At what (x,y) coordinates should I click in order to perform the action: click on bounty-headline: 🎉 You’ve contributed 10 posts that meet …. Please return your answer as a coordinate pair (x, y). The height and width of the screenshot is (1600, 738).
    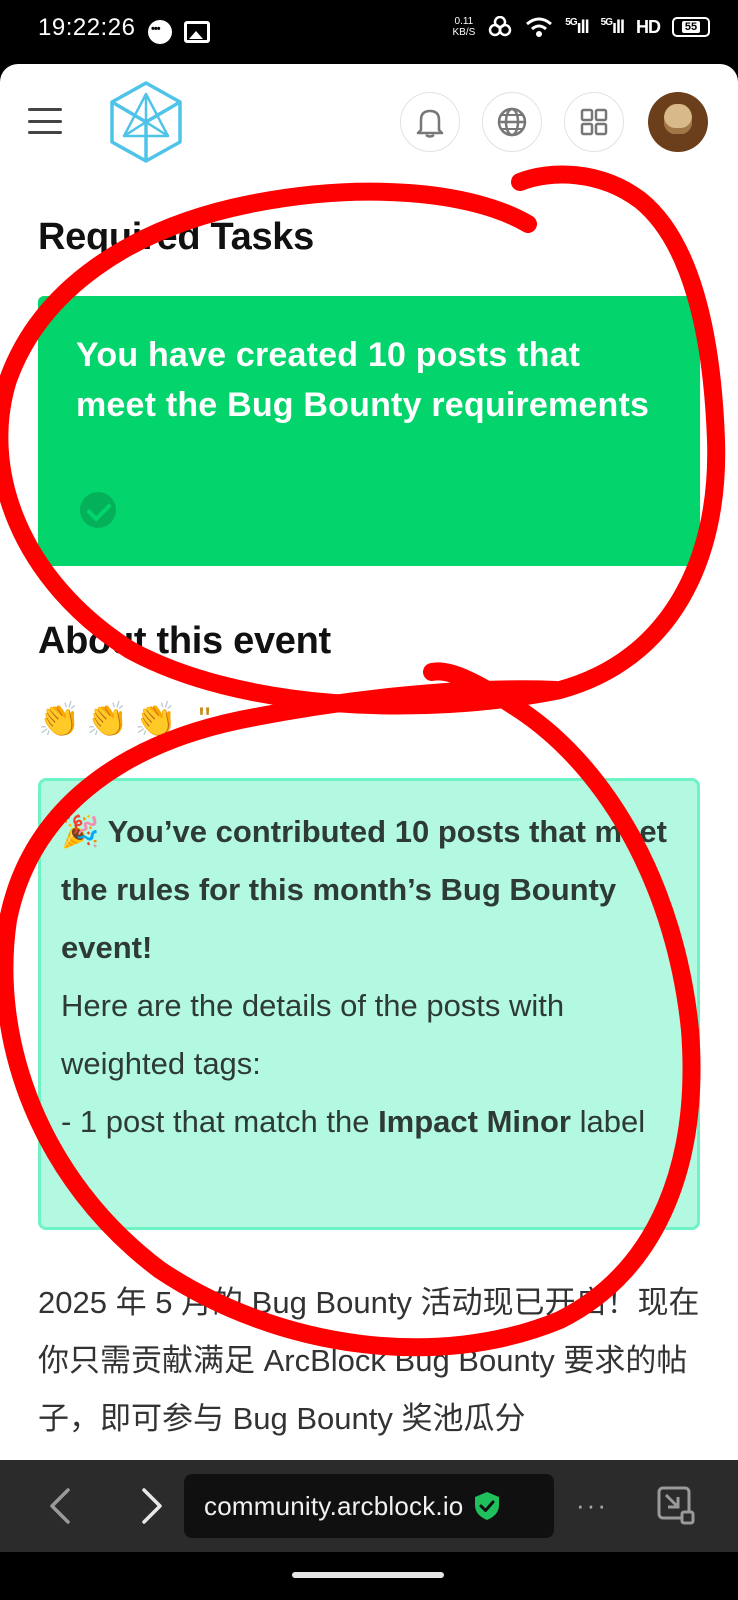
    Looking at the image, I should click on (364, 889).